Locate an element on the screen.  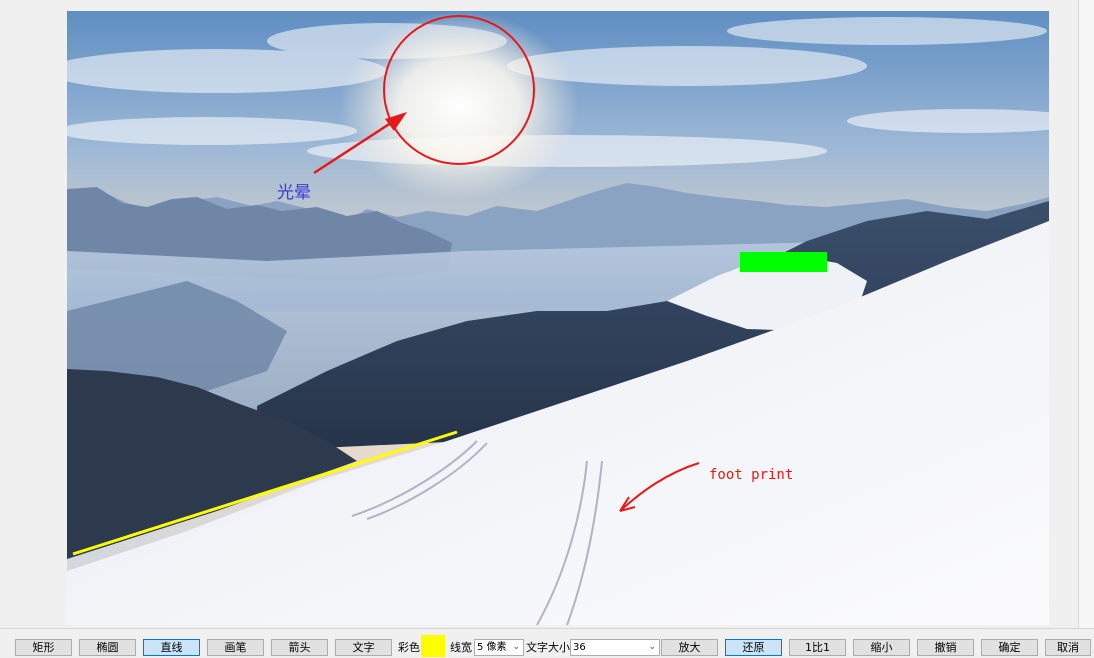
rectangle-tool-button: 矩形 is located at coordinates (43, 647).